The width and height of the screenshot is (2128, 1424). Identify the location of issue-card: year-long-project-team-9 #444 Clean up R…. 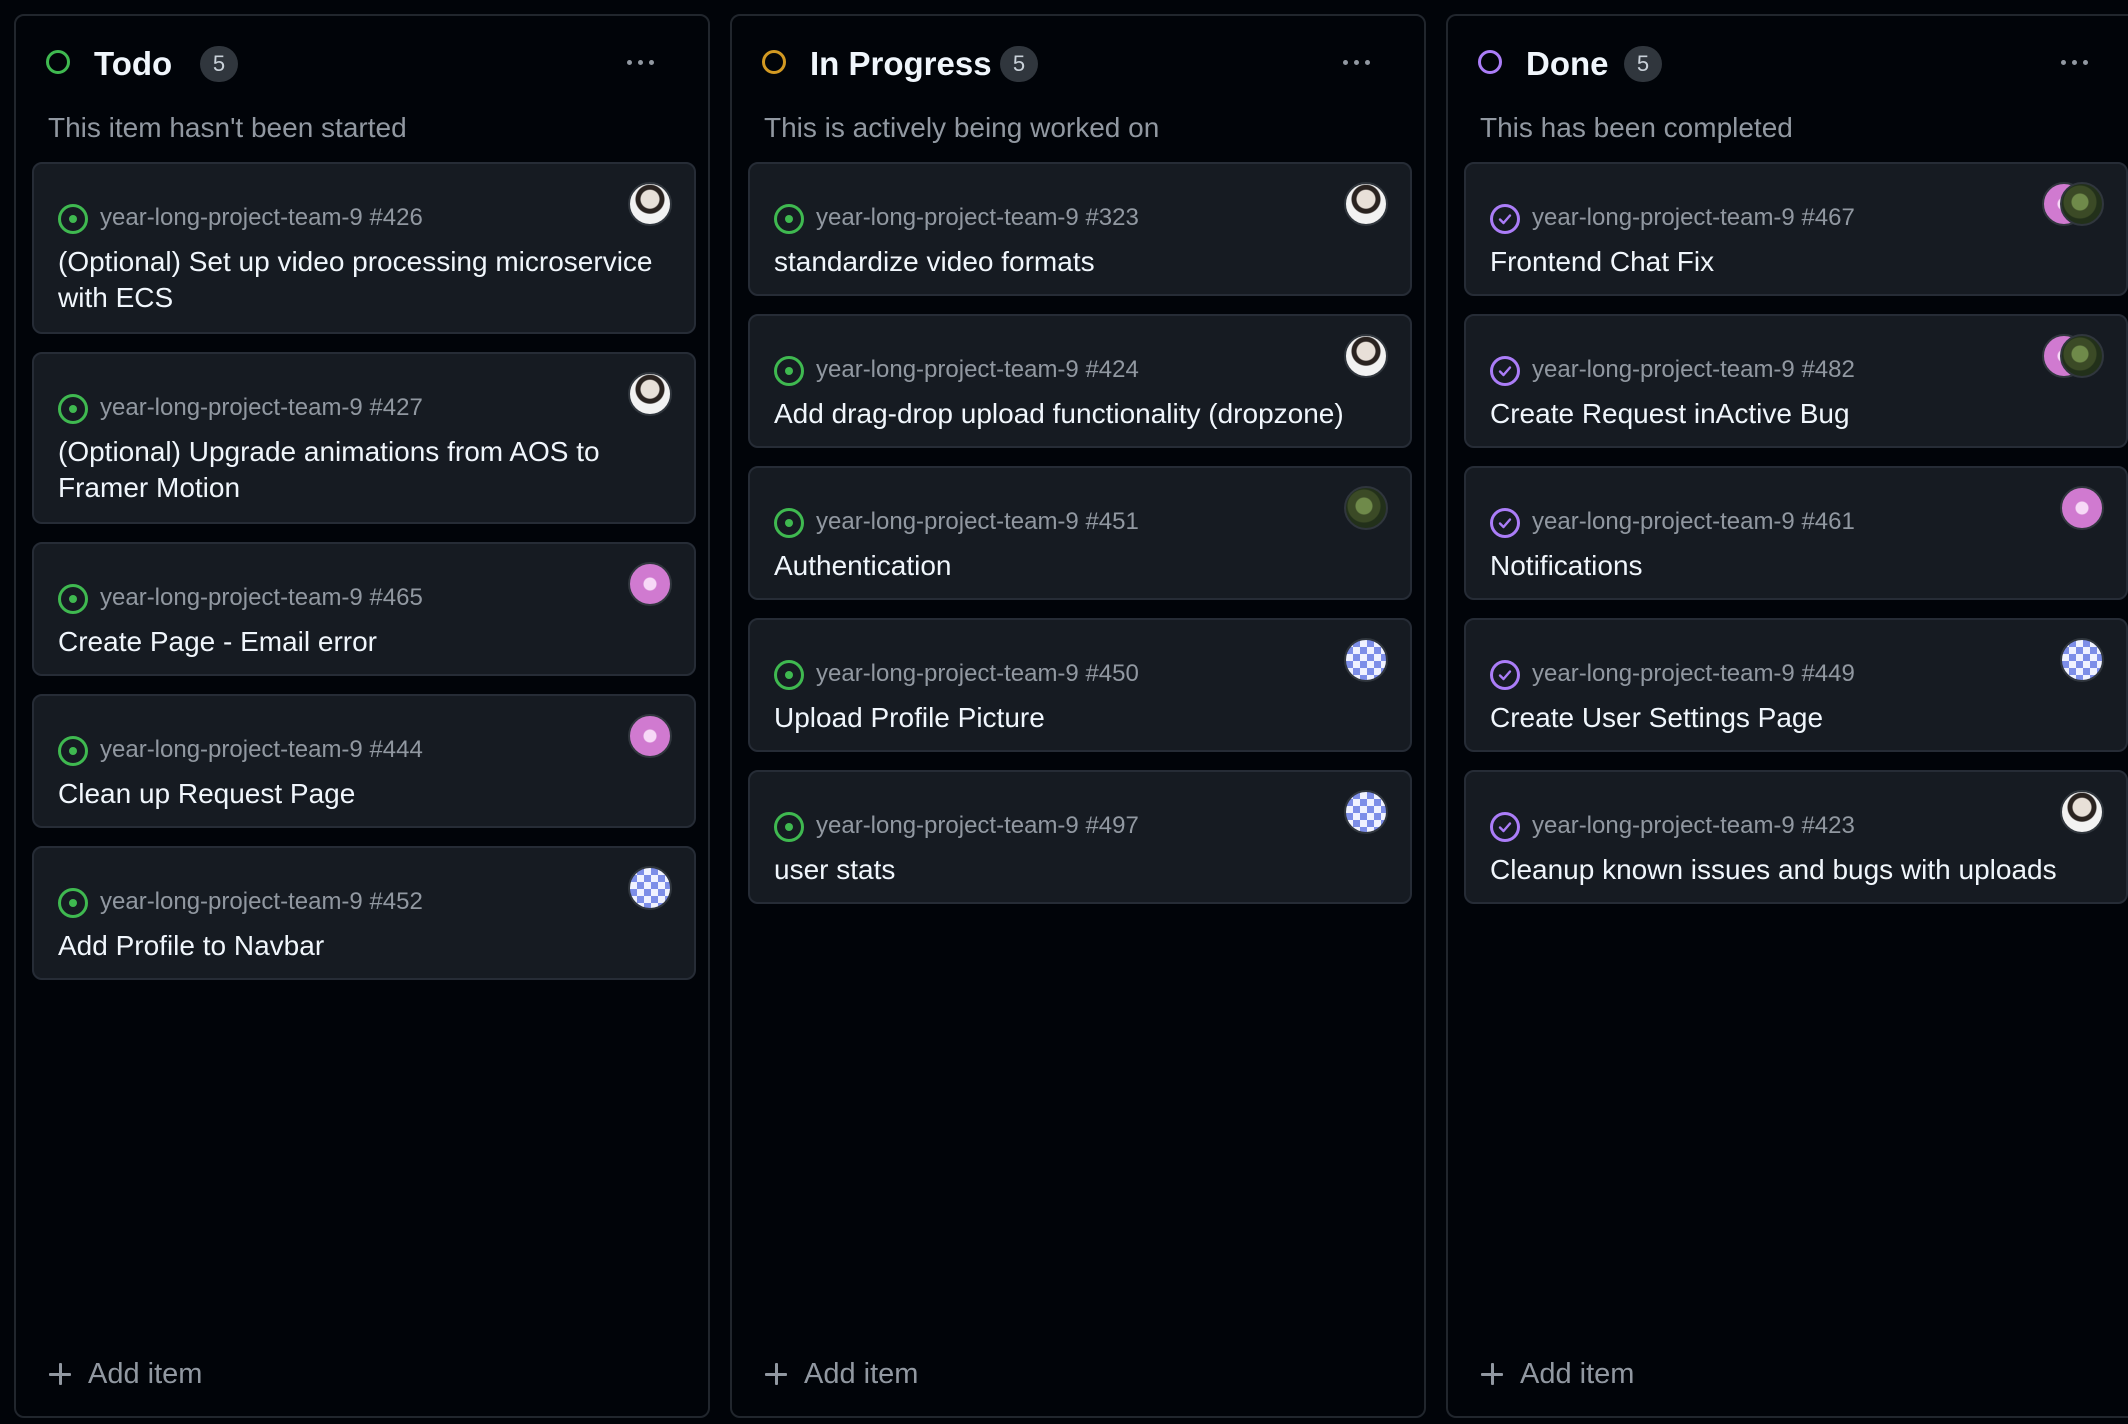
(364, 761).